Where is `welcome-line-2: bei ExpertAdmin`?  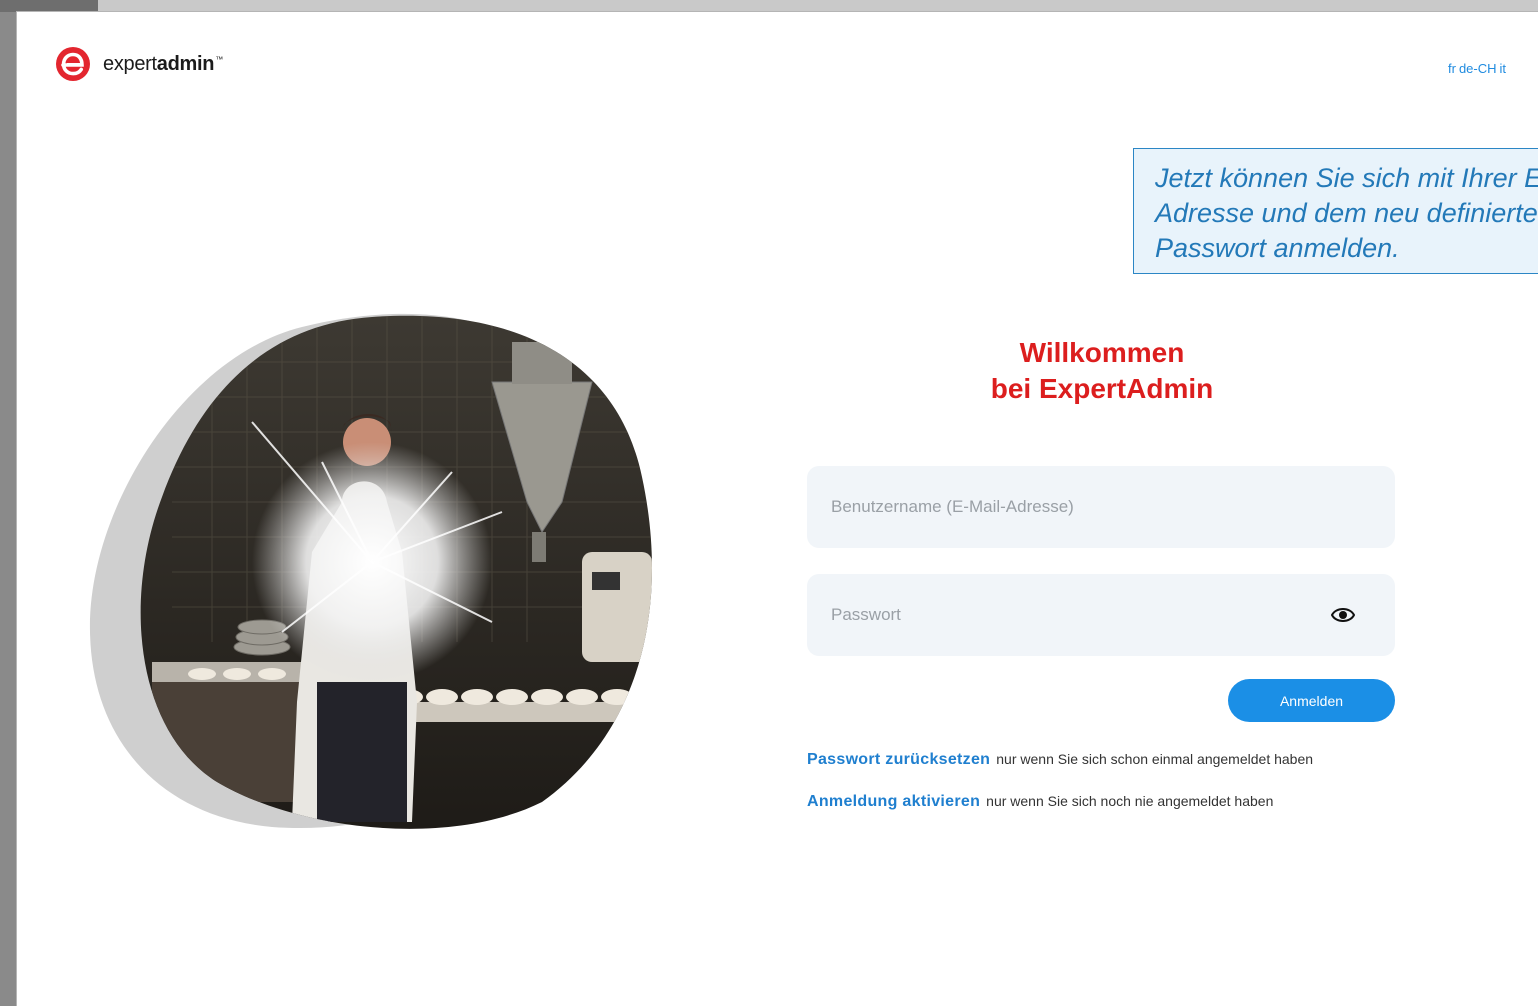
welcome-line-2: bei ExpertAdmin is located at coordinates (1102, 388).